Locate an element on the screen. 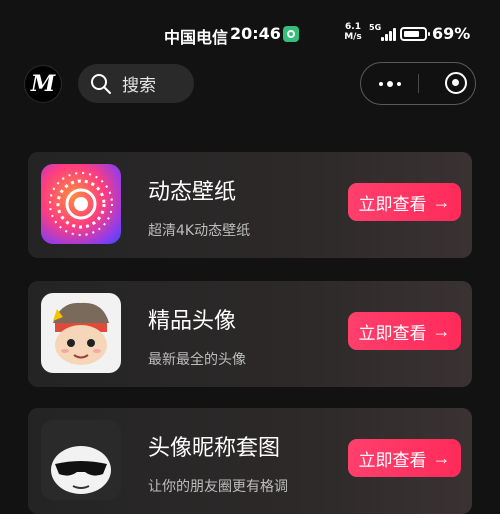 This screenshot has height=514, width=500. card-subtitle: 最新最全的头像 is located at coordinates (197, 360).